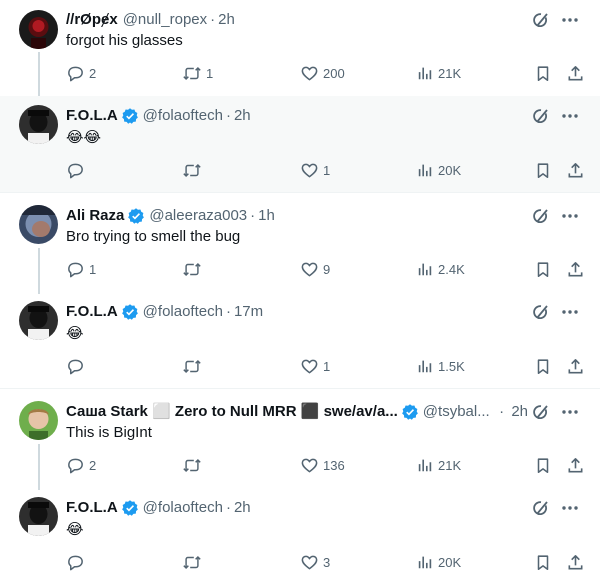  I want to click on like-count: 1, so click(327, 366).